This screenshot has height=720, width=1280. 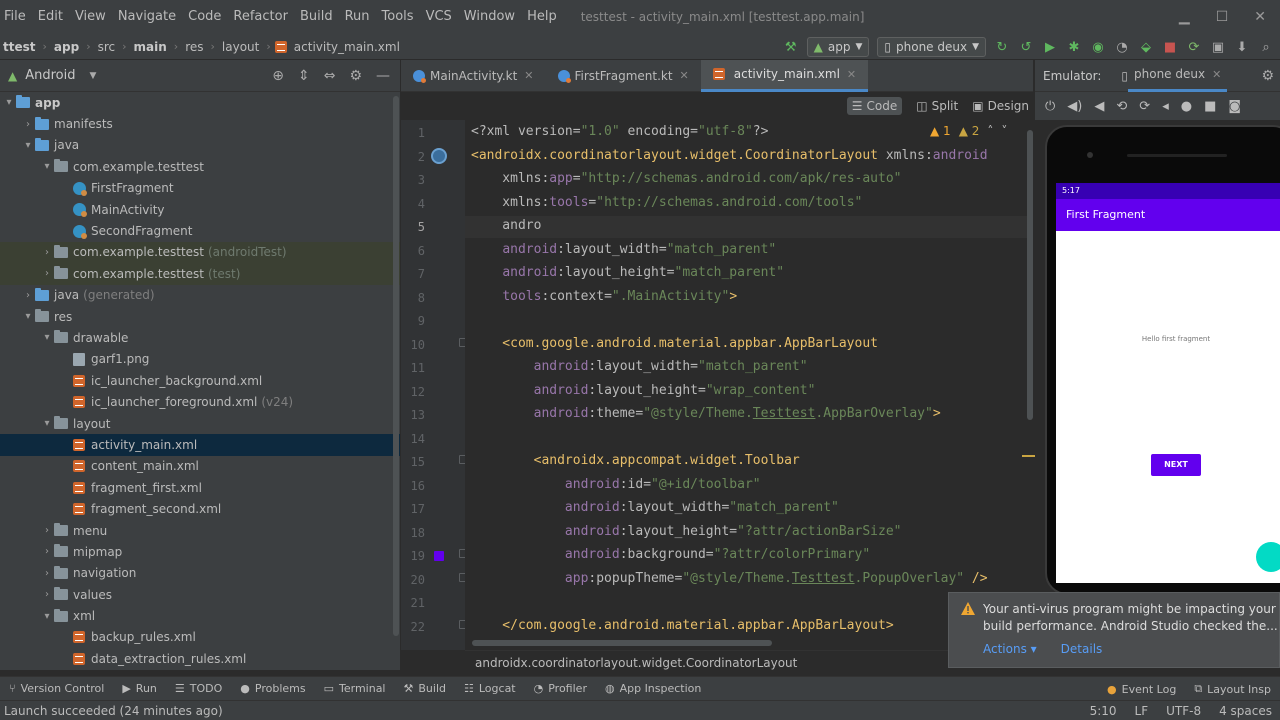 What do you see at coordinates (200, 508) in the screenshot?
I see `tree-item: fragment_second.xml` at bounding box center [200, 508].